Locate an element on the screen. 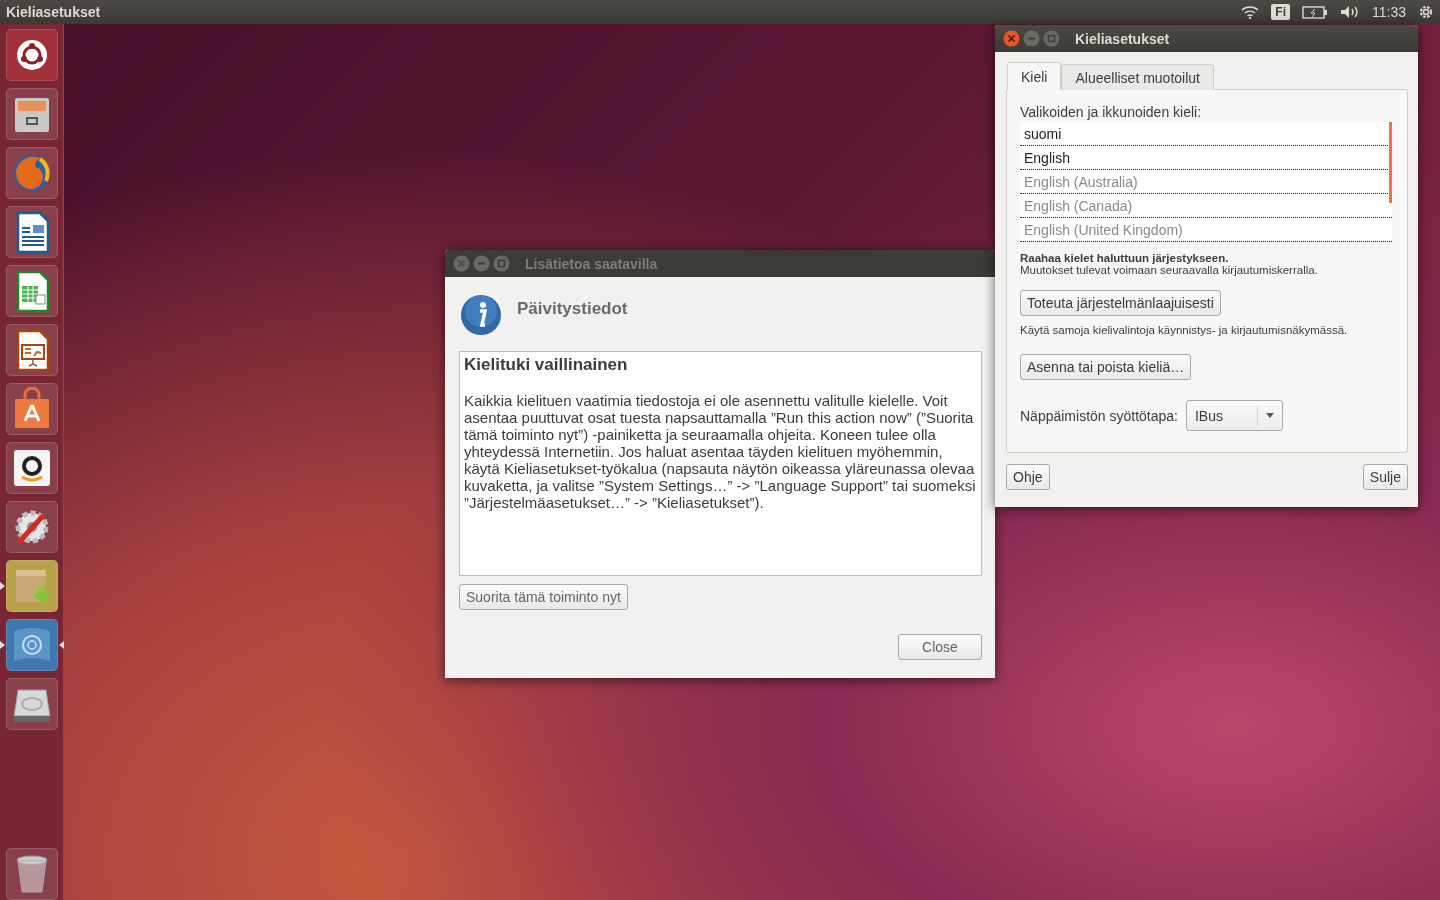 The height and width of the screenshot is (900, 1440). tab: Kieli is located at coordinates (1034, 76).